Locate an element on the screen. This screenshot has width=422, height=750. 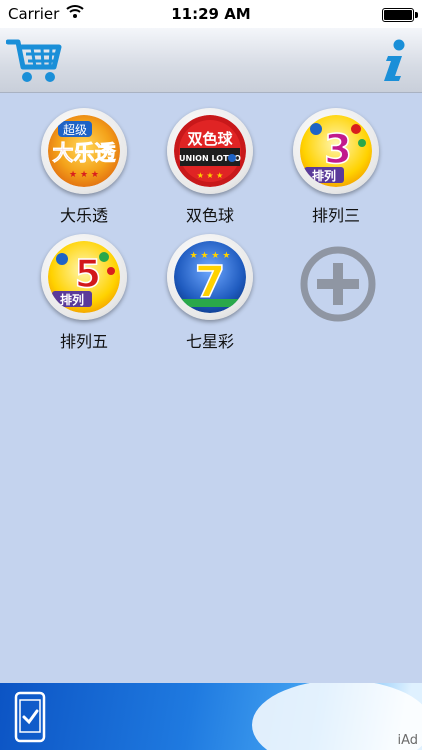
shuangseqiu-logo: 双色球 UNION LOTTO ★ ★ ★ is located at coordinates (210, 151).